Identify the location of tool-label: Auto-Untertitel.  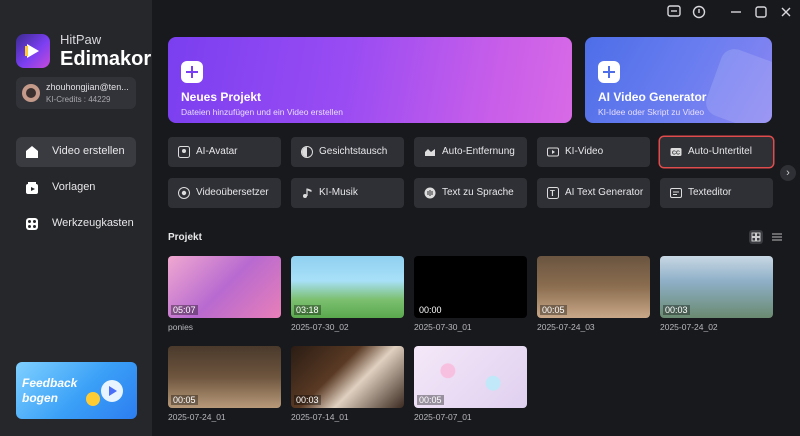
(720, 151).